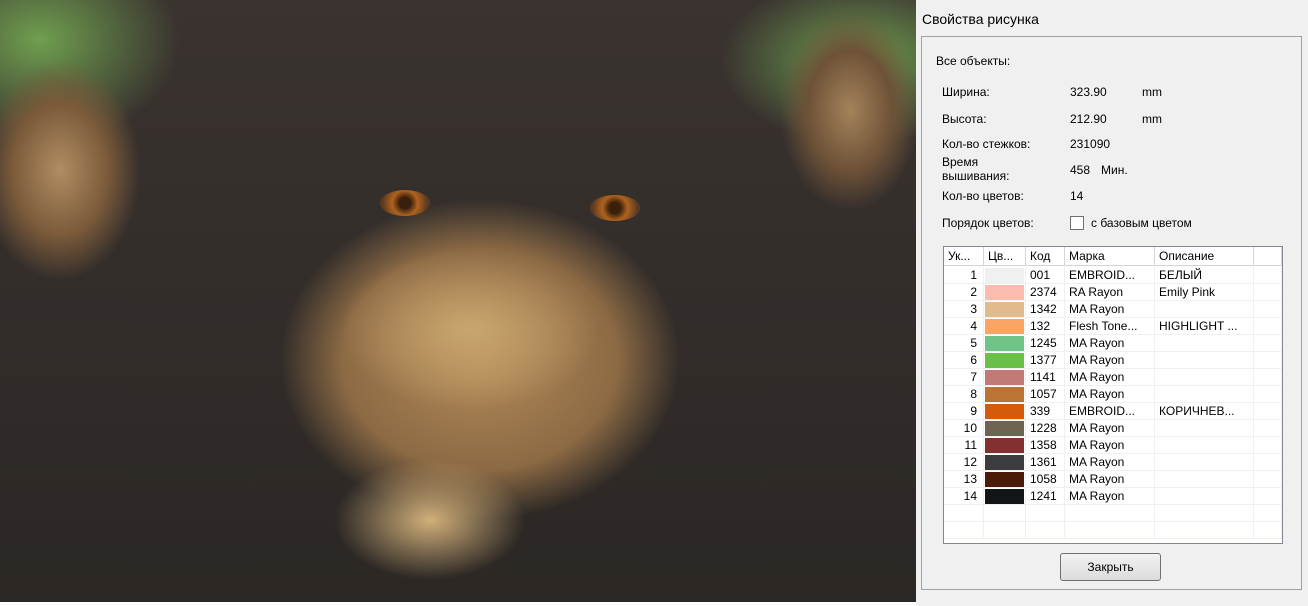 The width and height of the screenshot is (1308, 606). What do you see at coordinates (986, 144) in the screenshot?
I see `stitches-label: Кол-во стежков:` at bounding box center [986, 144].